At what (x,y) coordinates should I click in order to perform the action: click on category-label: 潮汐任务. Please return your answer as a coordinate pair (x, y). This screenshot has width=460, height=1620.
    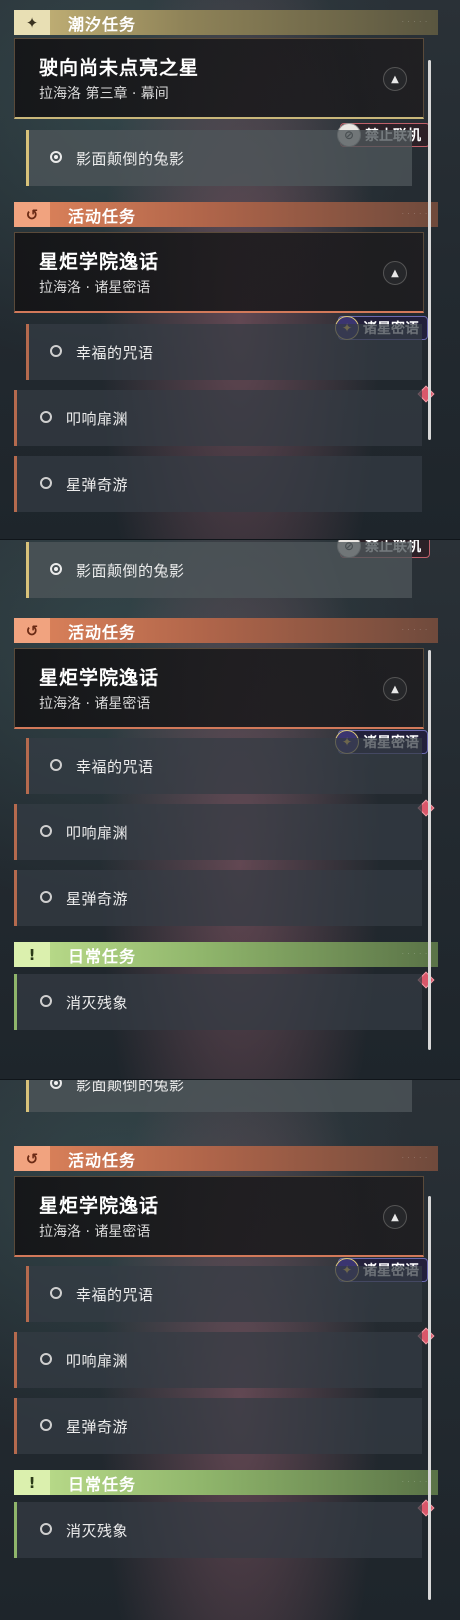
    Looking at the image, I should click on (102, 24).